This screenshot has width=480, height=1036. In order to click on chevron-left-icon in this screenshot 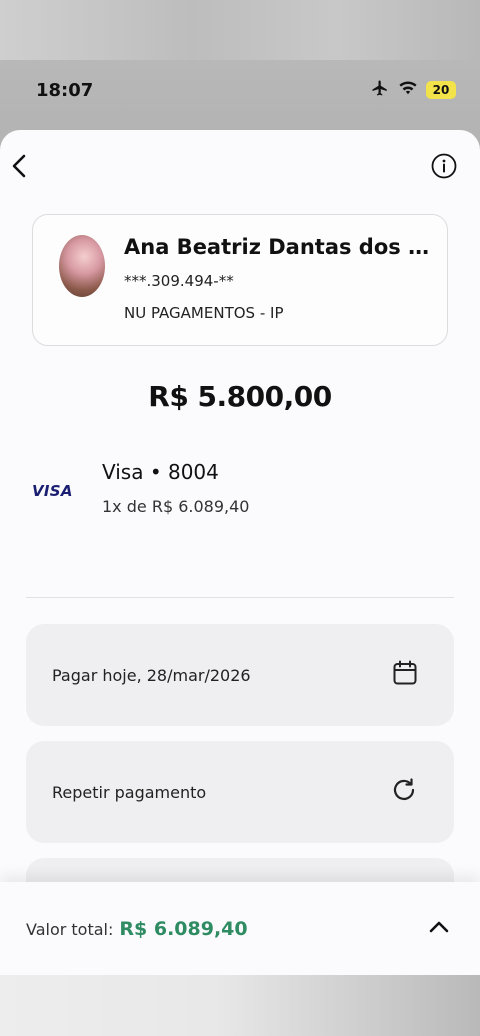, I will do `click(20, 168)`.